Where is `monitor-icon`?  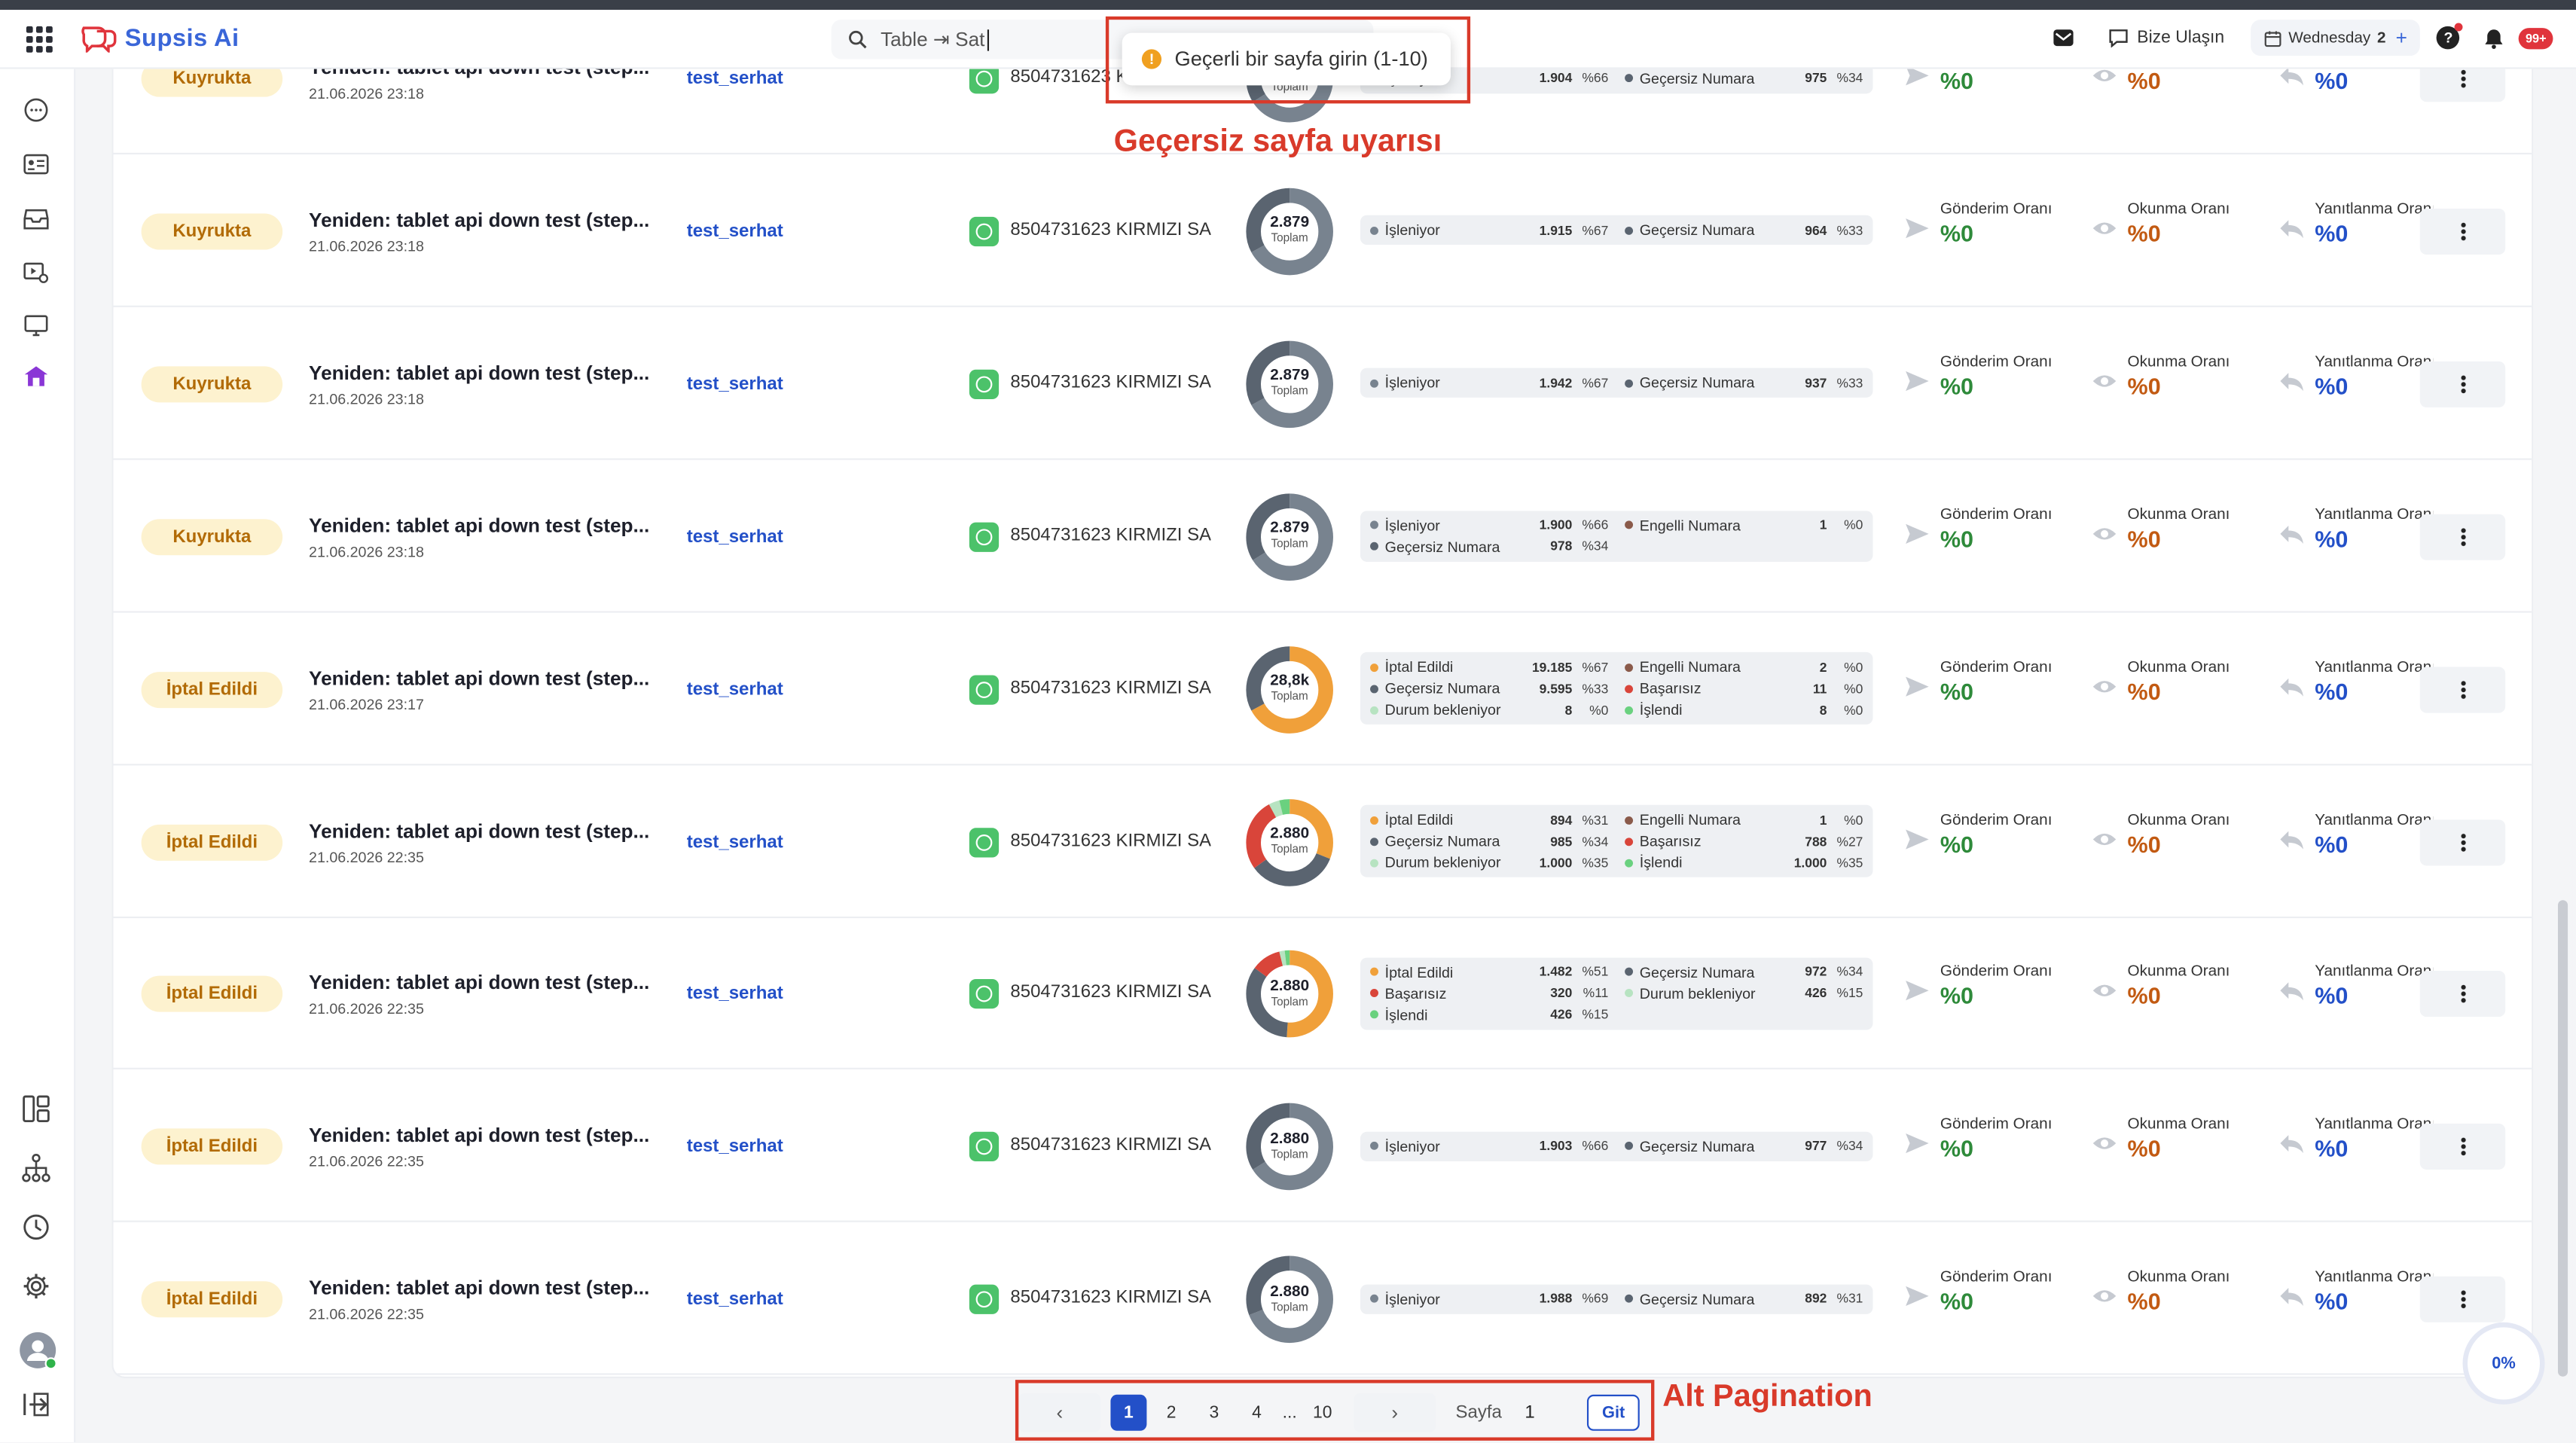
monitor-icon is located at coordinates (35, 325).